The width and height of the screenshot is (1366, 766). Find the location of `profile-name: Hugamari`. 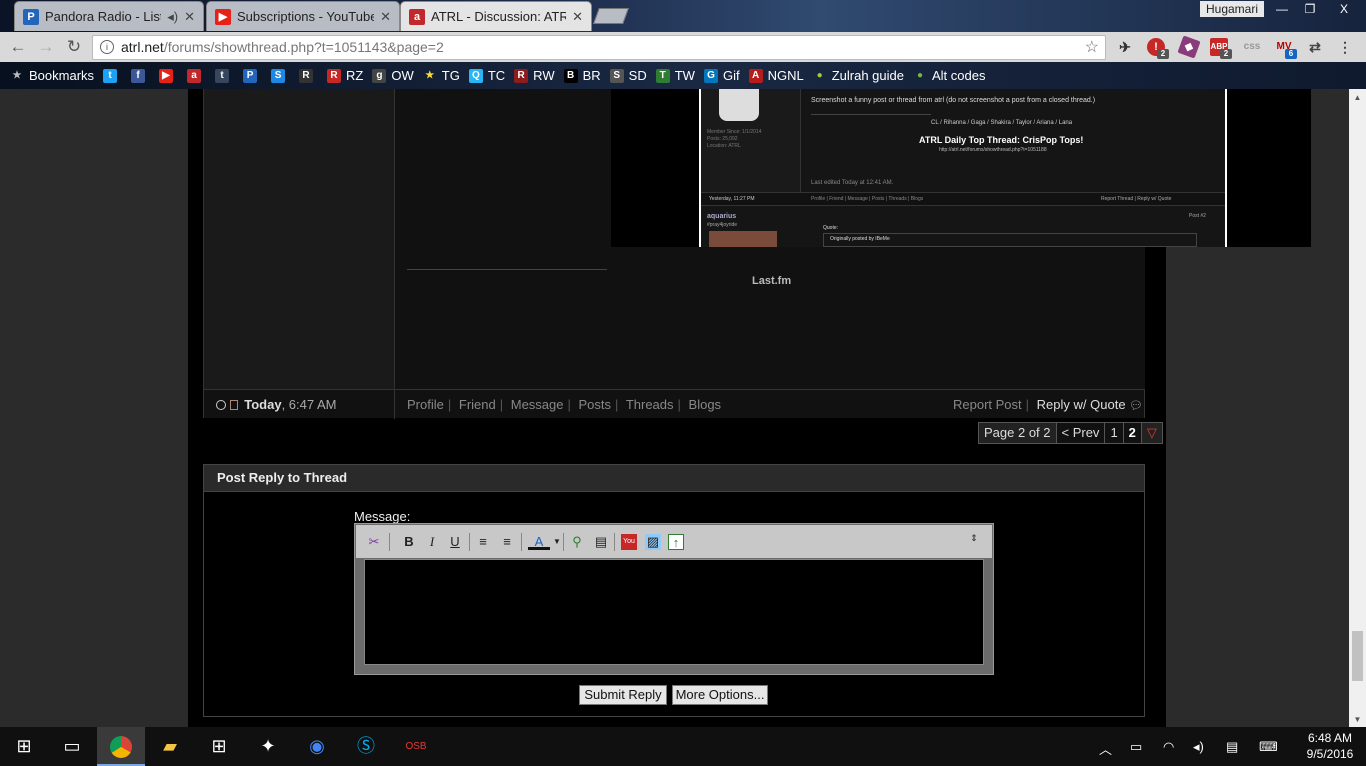

profile-name: Hugamari is located at coordinates (1232, 9).